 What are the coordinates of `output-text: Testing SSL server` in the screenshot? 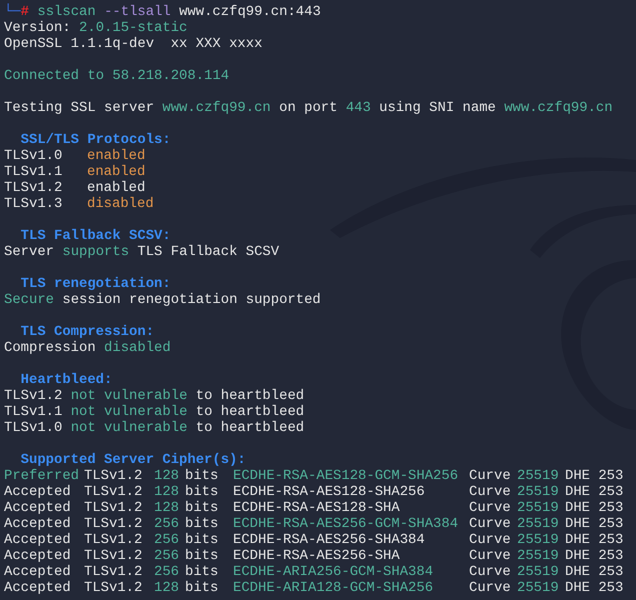 It's located at (79, 108).